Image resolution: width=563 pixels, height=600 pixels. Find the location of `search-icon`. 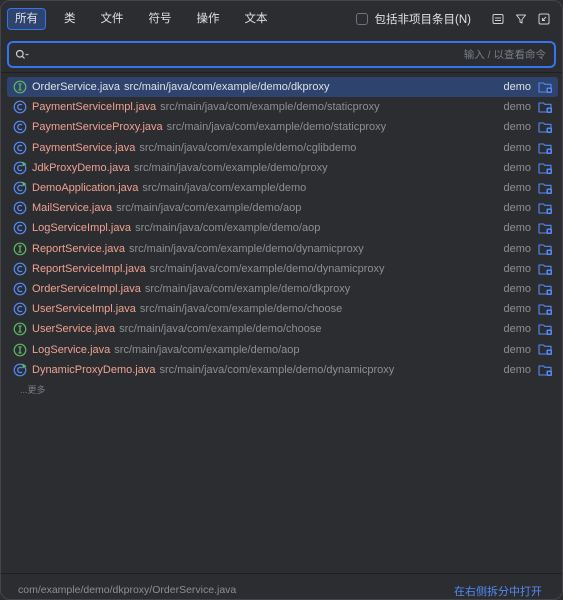

search-icon is located at coordinates (23, 55).